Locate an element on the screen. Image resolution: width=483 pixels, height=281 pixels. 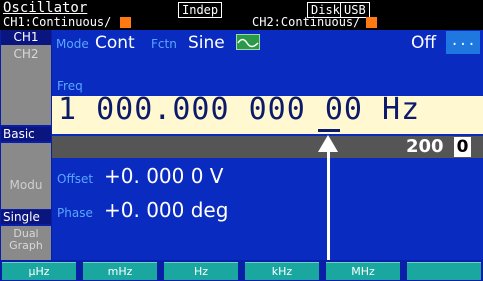
softkey-hz: Hz is located at coordinates (201, 271).